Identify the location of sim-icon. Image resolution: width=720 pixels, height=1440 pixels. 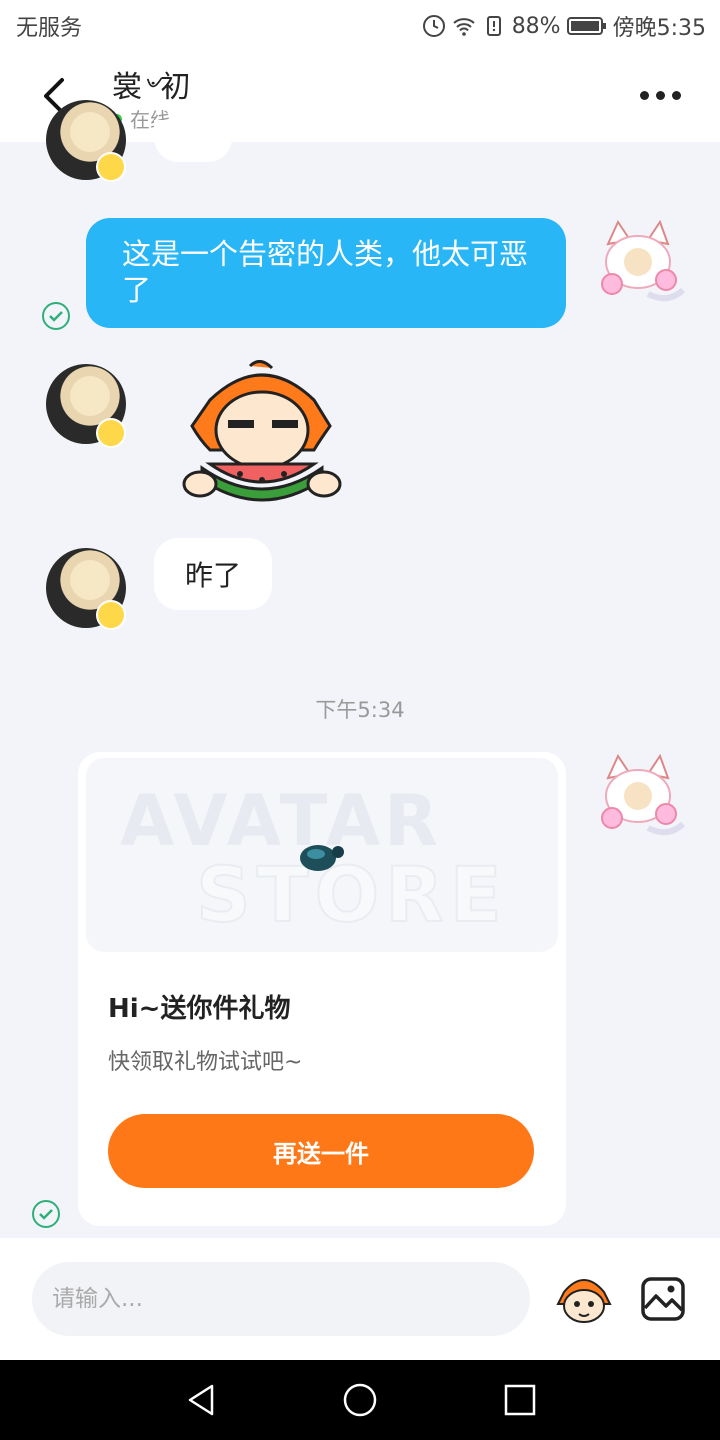
(493, 26).